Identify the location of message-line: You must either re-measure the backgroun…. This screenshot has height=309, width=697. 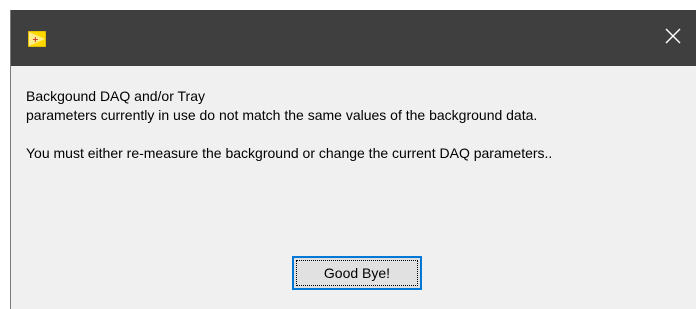
(289, 153).